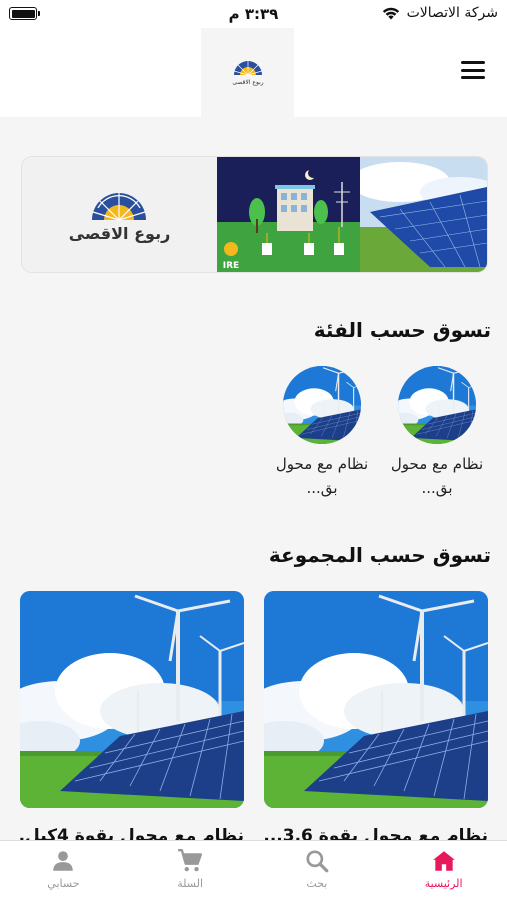 Image resolution: width=507 pixels, height=900 pixels. I want to click on tab-home-label: الرئيسية, so click(443, 883).